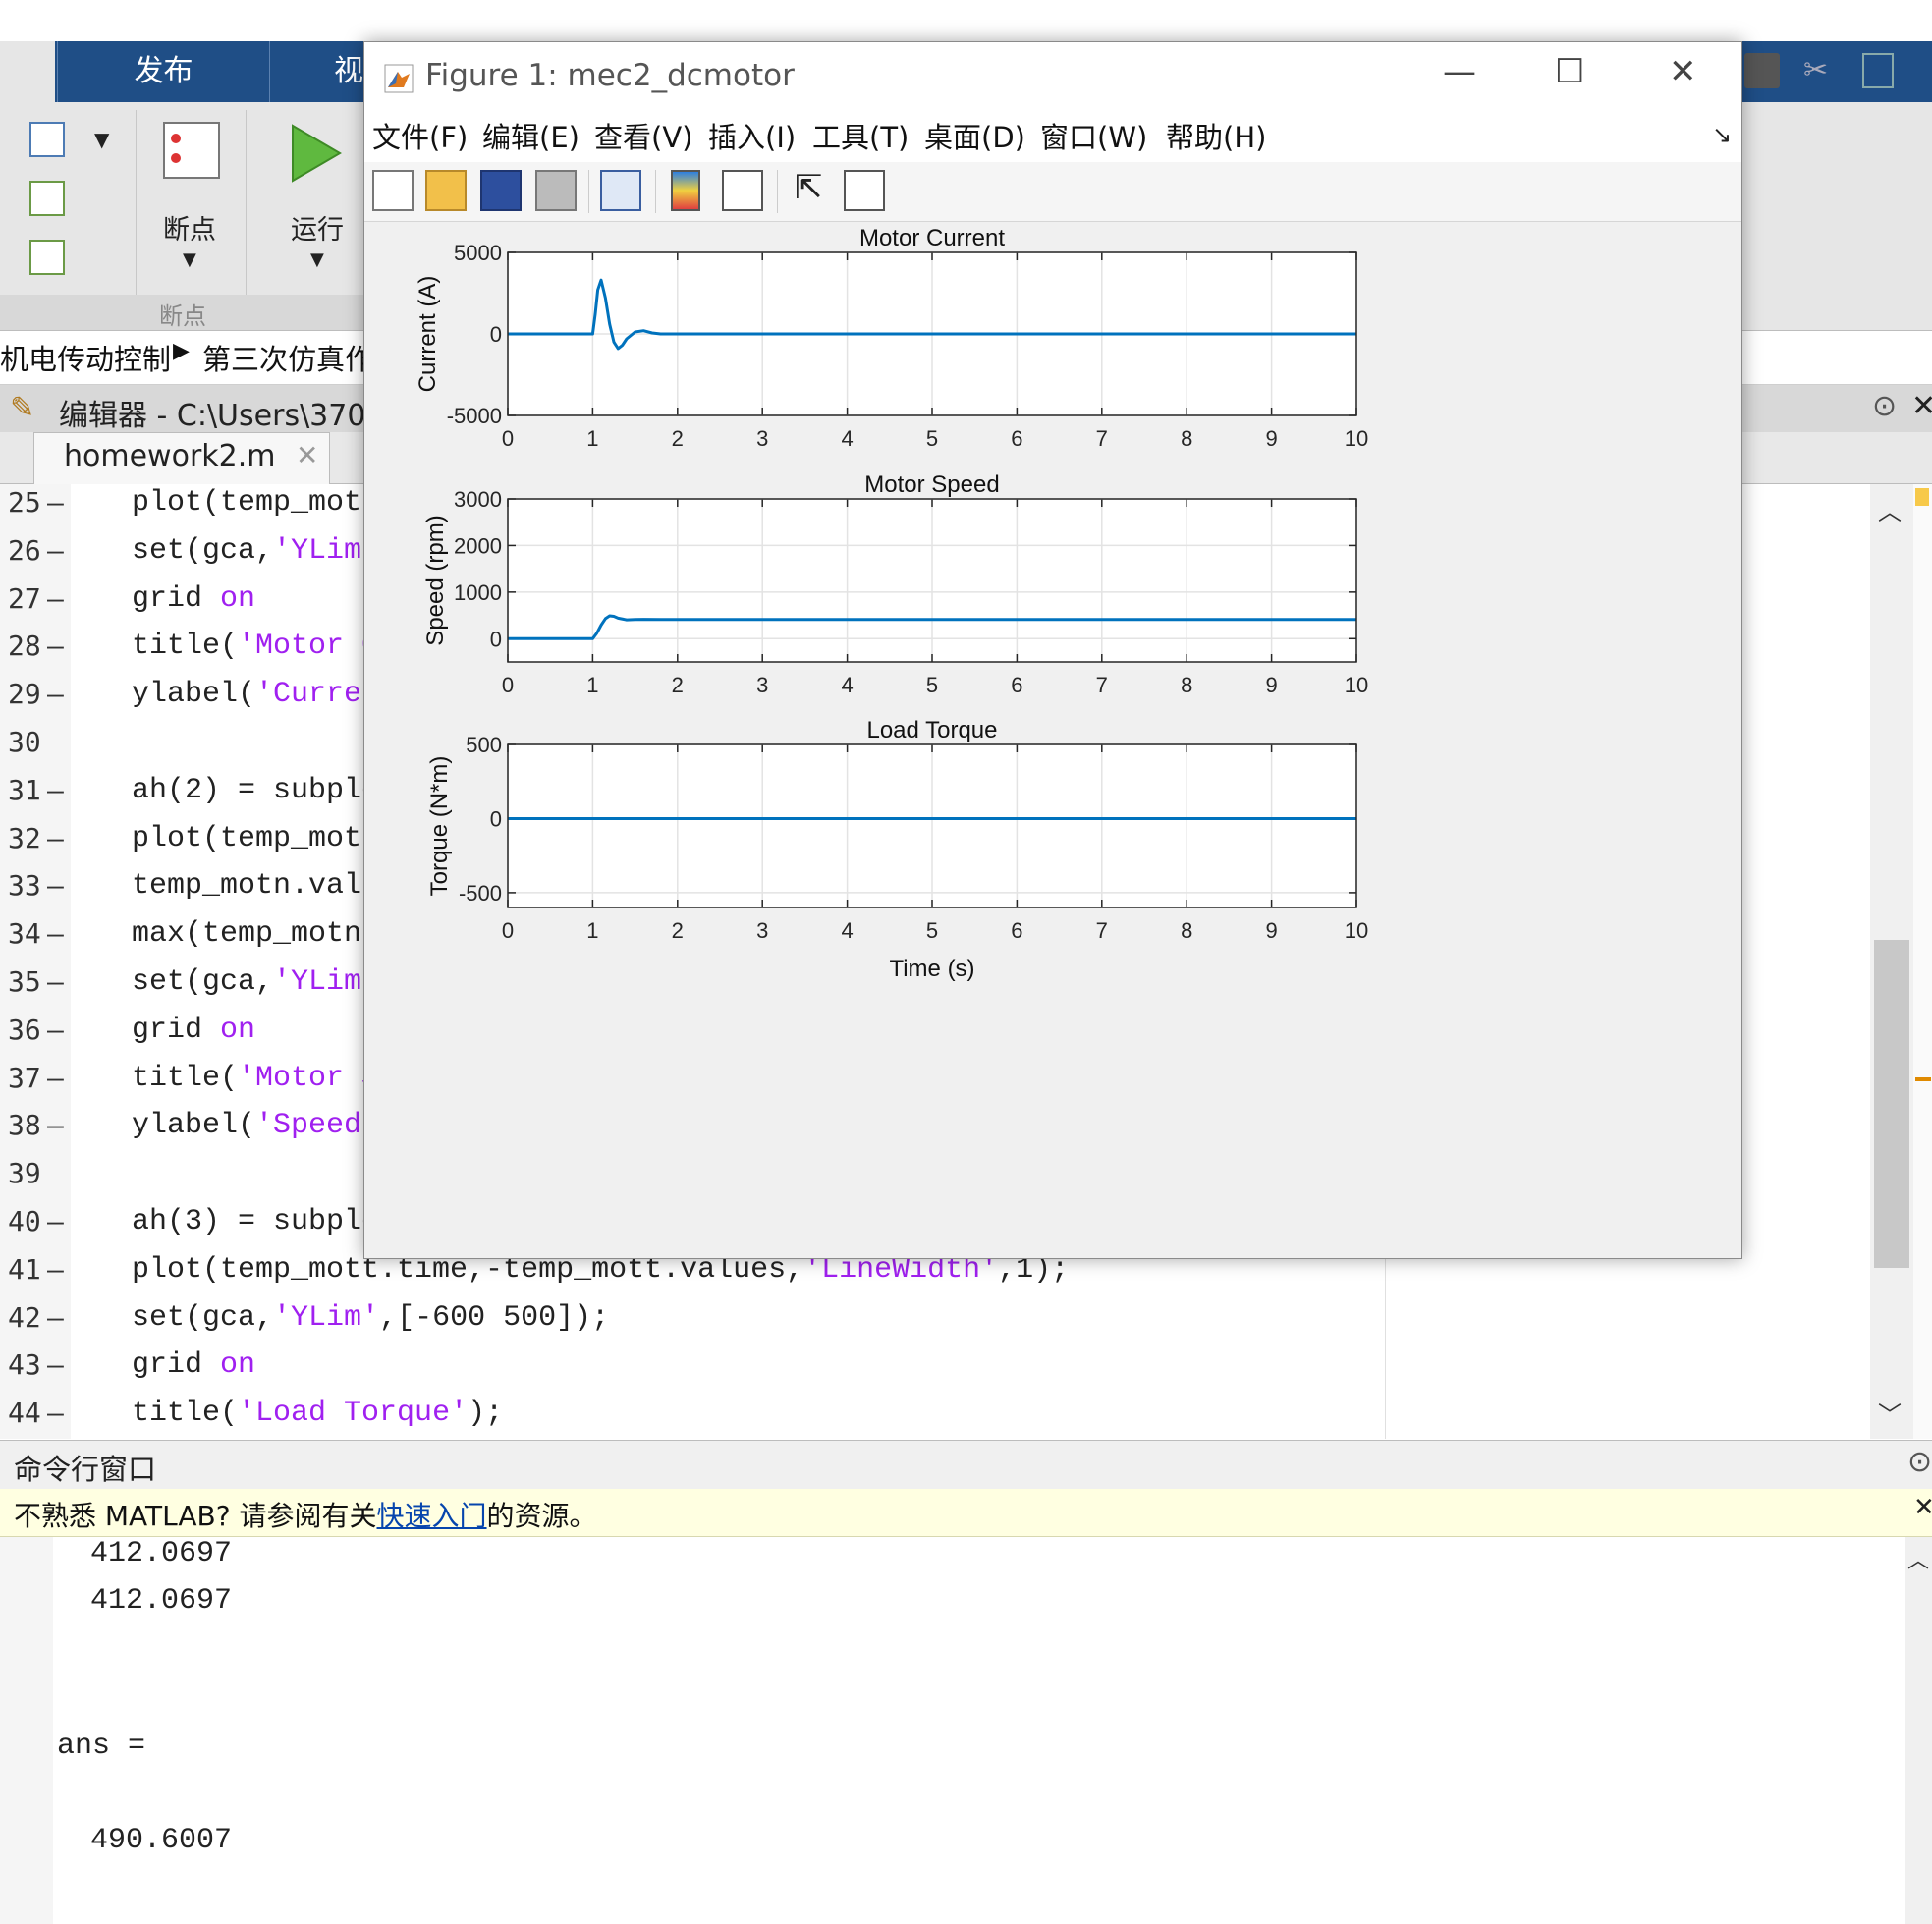 The image size is (1932, 1924). Describe the element at coordinates (255, 886) in the screenshot. I see `code-line: temp_motn.valu` at that location.